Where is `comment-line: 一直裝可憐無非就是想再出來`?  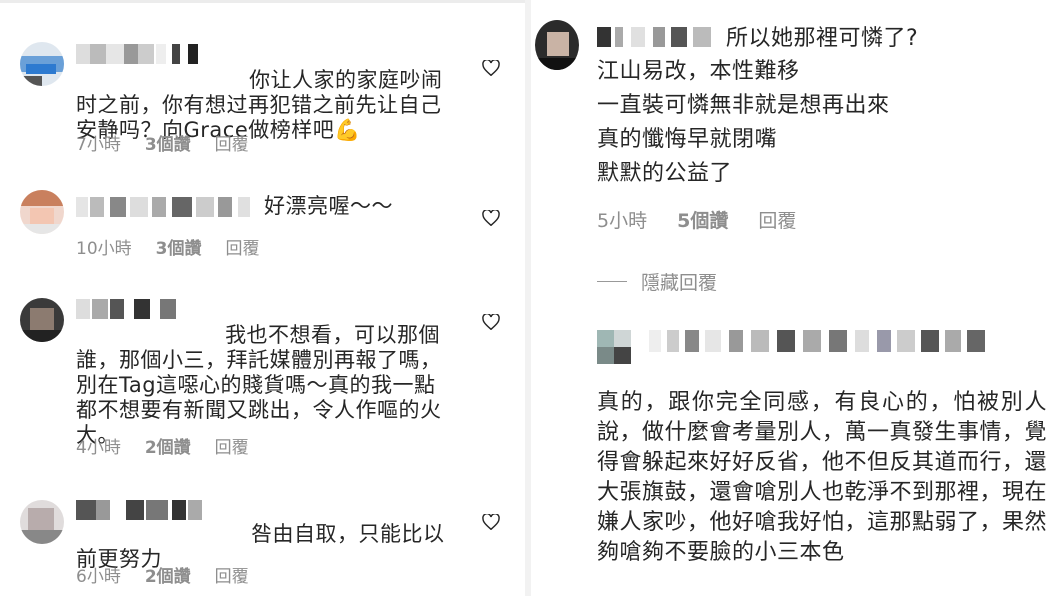
comment-line: 一直裝可憐無非就是想再出來 is located at coordinates (743, 105).